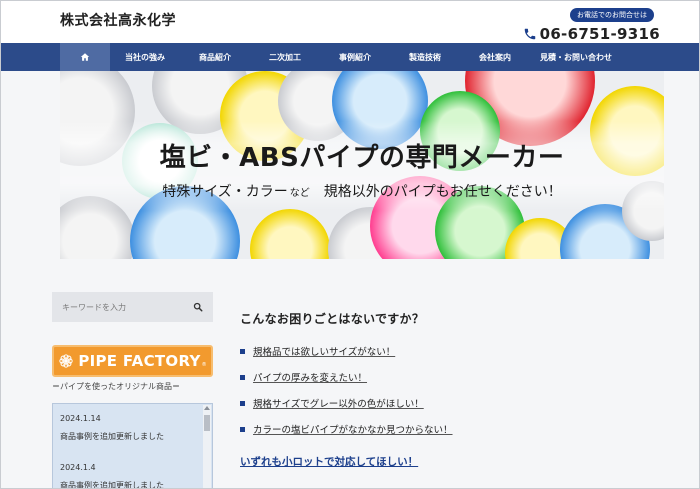  I want to click on search-placeholder: キーワードを入力, so click(94, 307).